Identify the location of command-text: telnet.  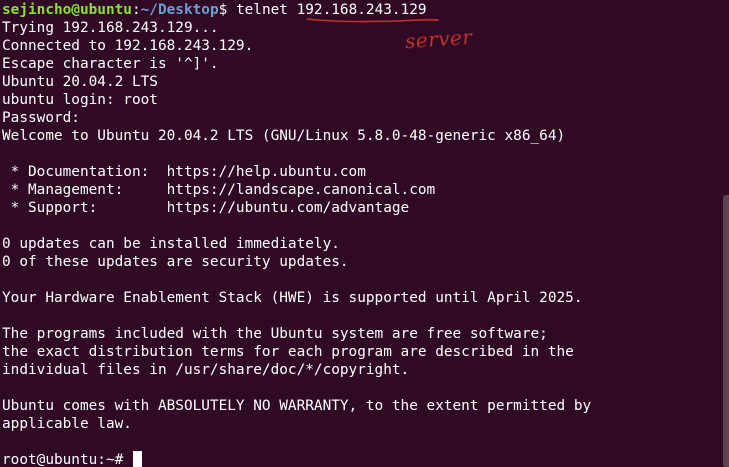
(266, 10).